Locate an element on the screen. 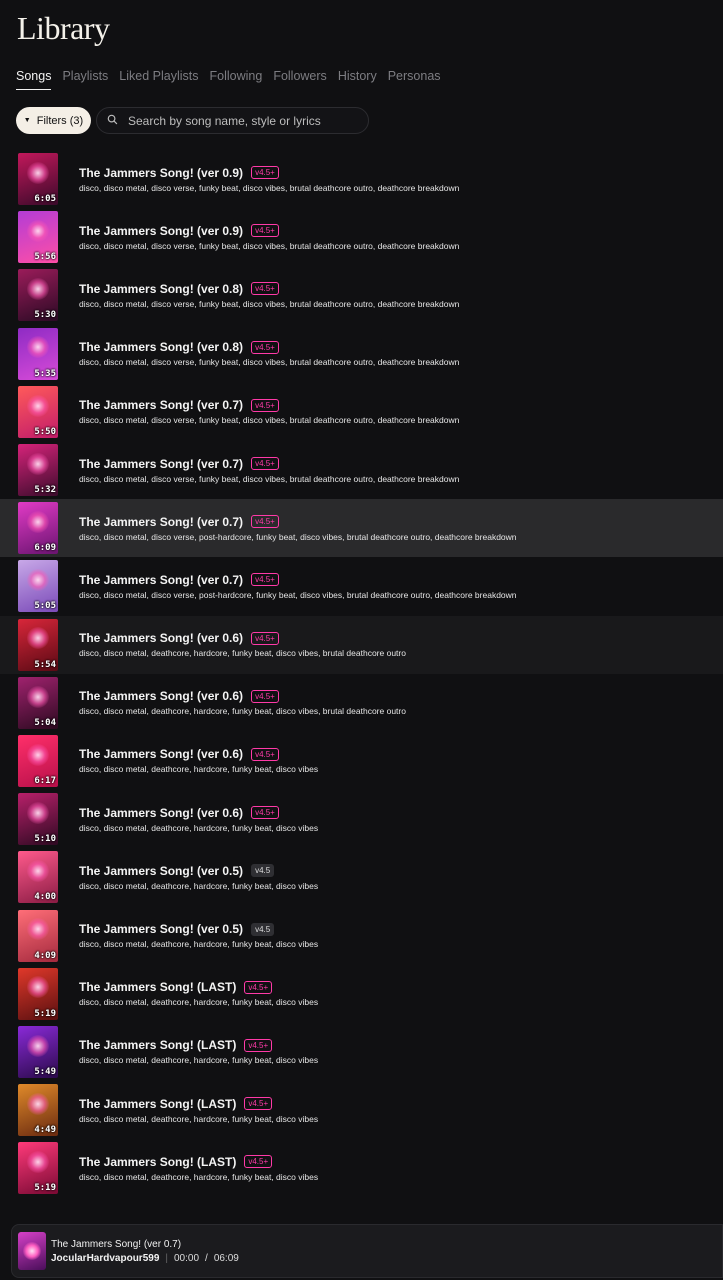  song-cover: 4:09 is located at coordinates (38, 935).